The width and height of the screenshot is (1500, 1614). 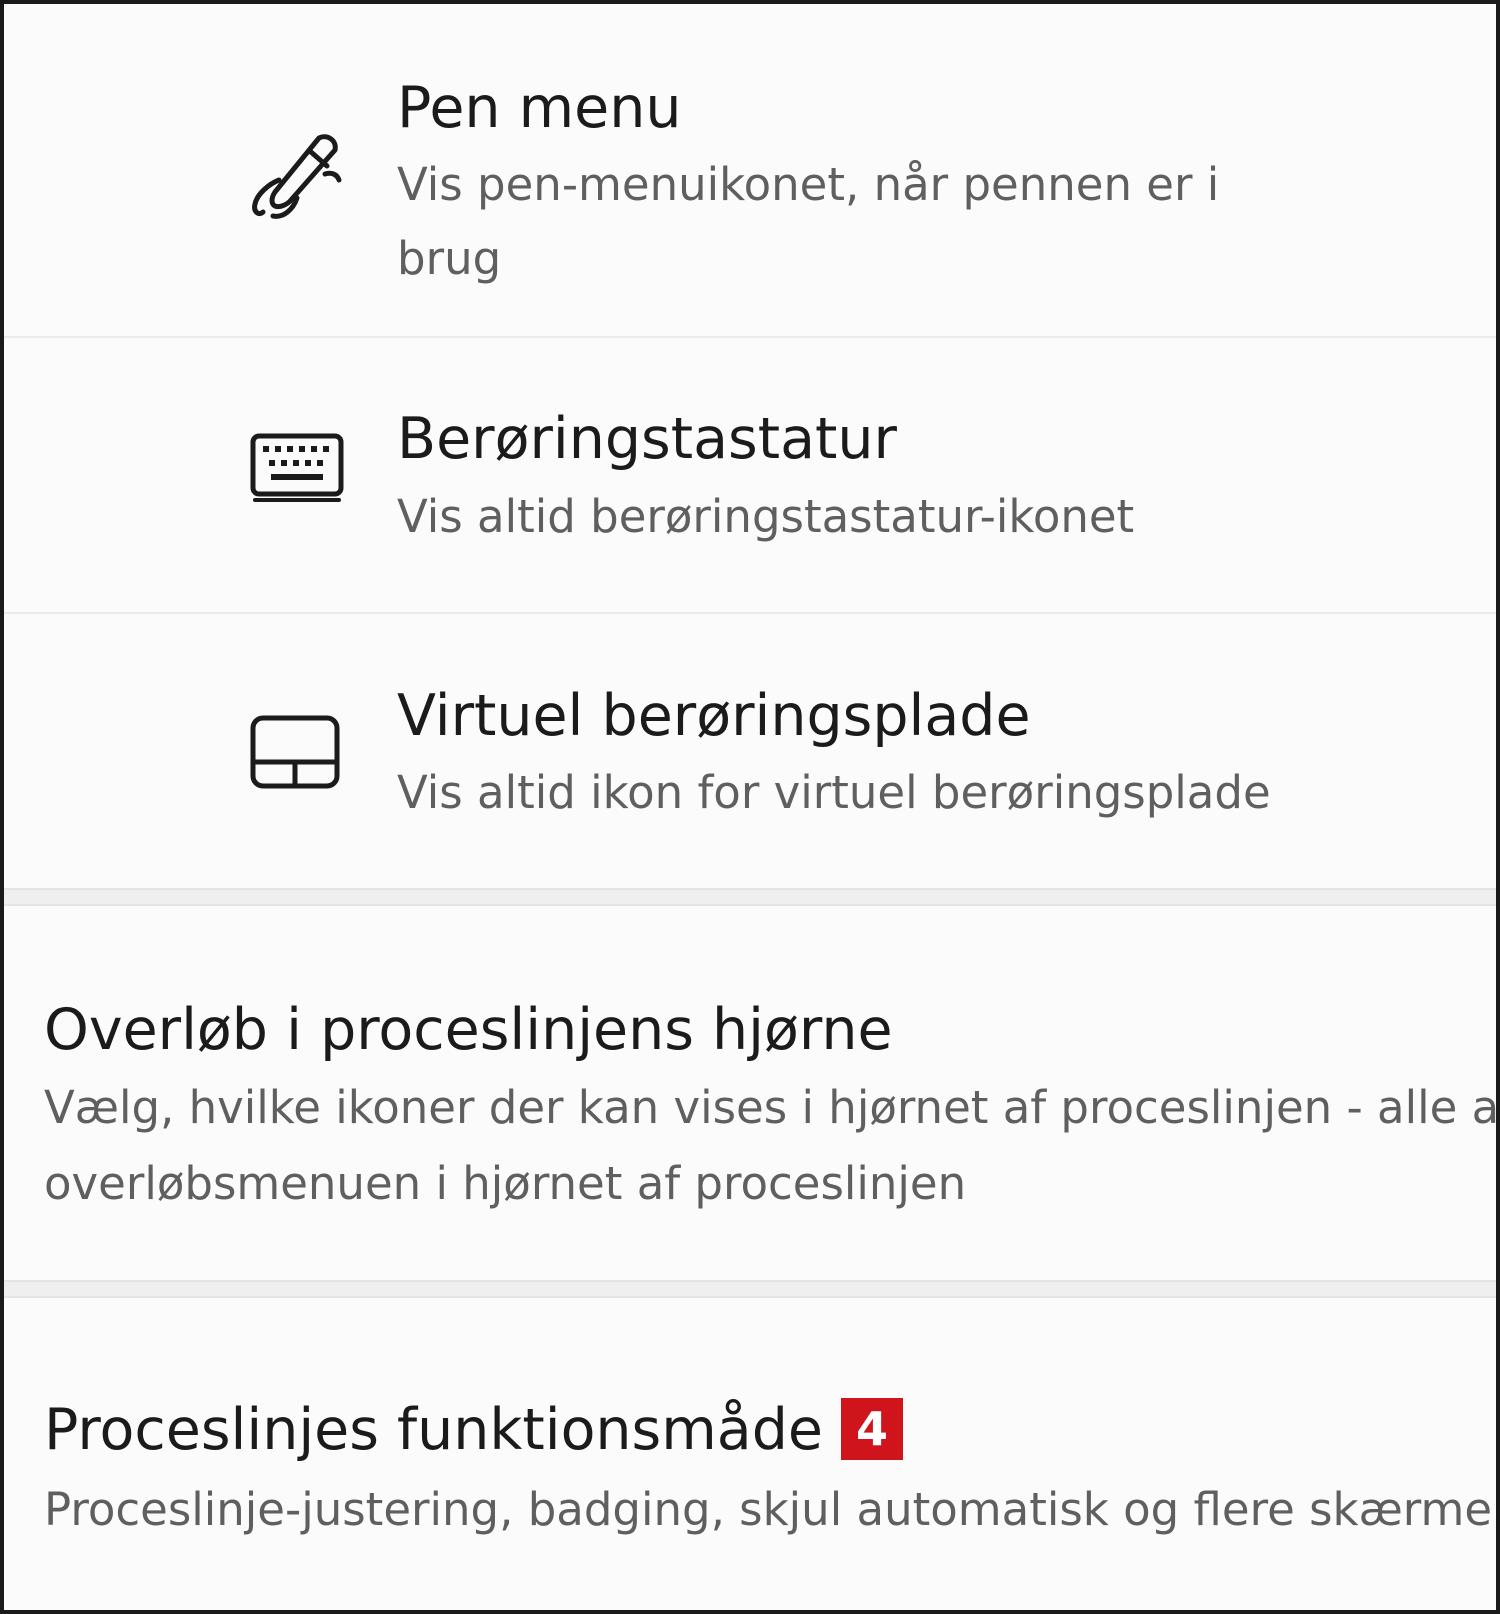 I want to click on touchpad-icon, so click(x=297, y=753).